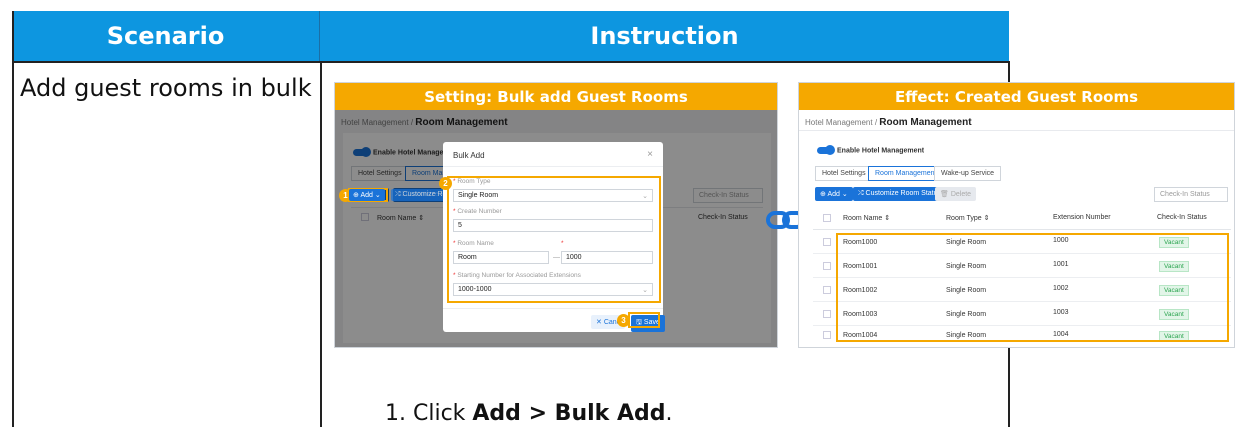  Describe the element at coordinates (569, 413) in the screenshot. I see `step-action: Add > Bulk Add` at that location.